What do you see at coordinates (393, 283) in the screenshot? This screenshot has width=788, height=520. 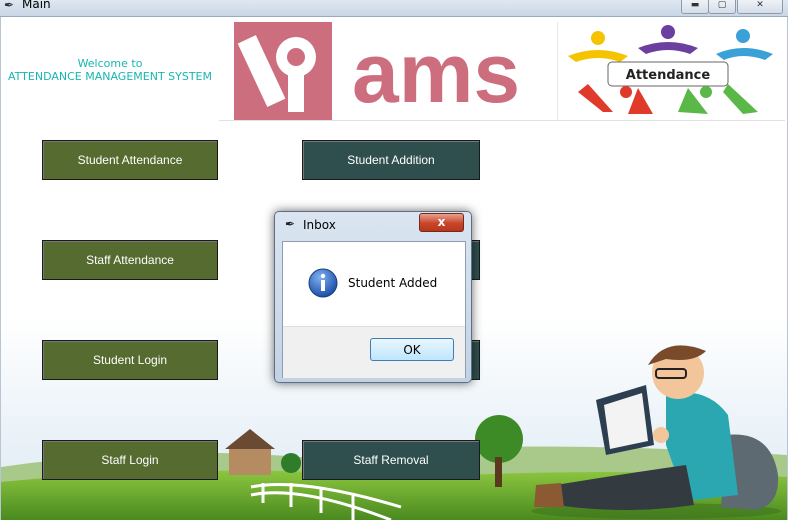 I see `dialog-message: Student Added` at bounding box center [393, 283].